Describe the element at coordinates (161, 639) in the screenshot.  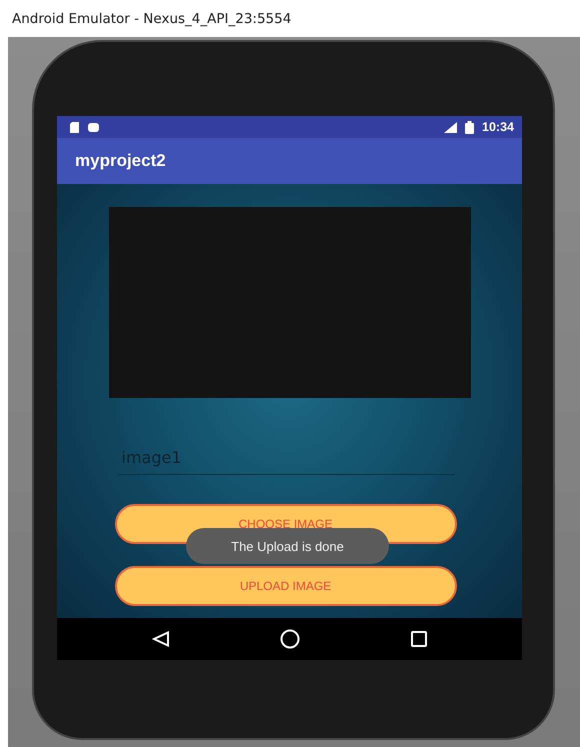
I see `back-icon` at that location.